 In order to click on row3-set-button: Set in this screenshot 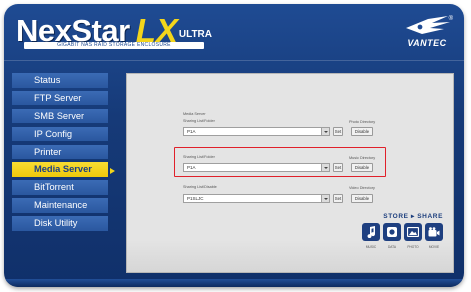, I will do `click(338, 198)`.